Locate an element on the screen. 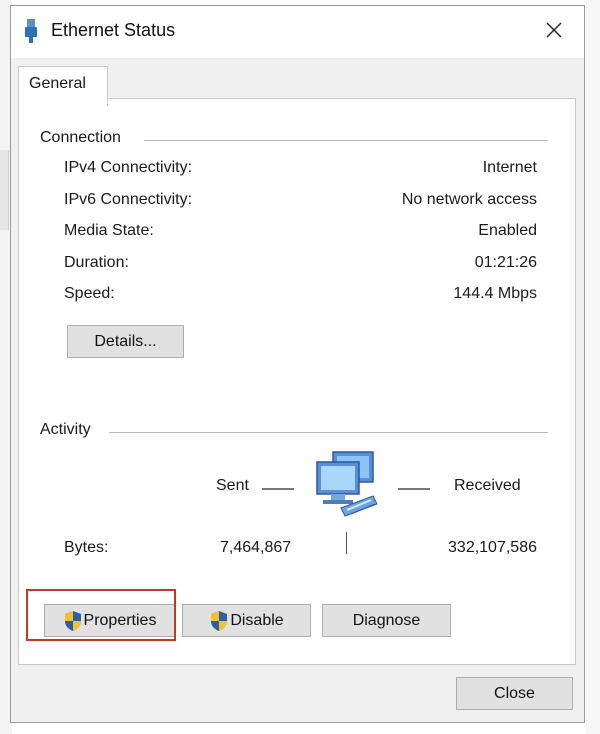  connection-divider is located at coordinates (346, 140).